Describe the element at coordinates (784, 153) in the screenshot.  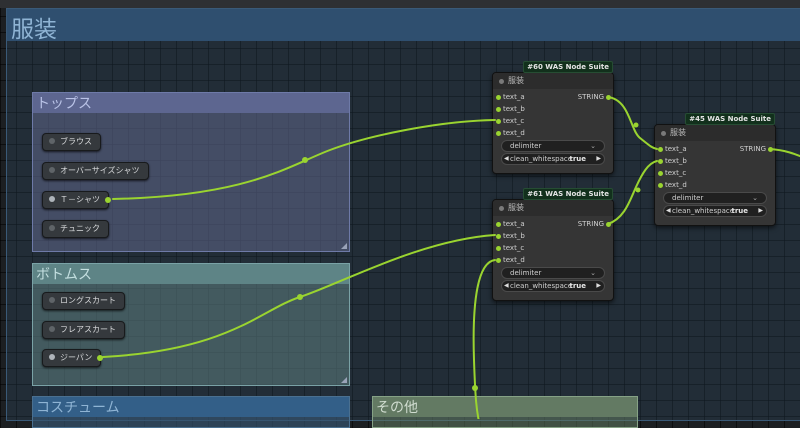
I see `wire-45-out` at that location.